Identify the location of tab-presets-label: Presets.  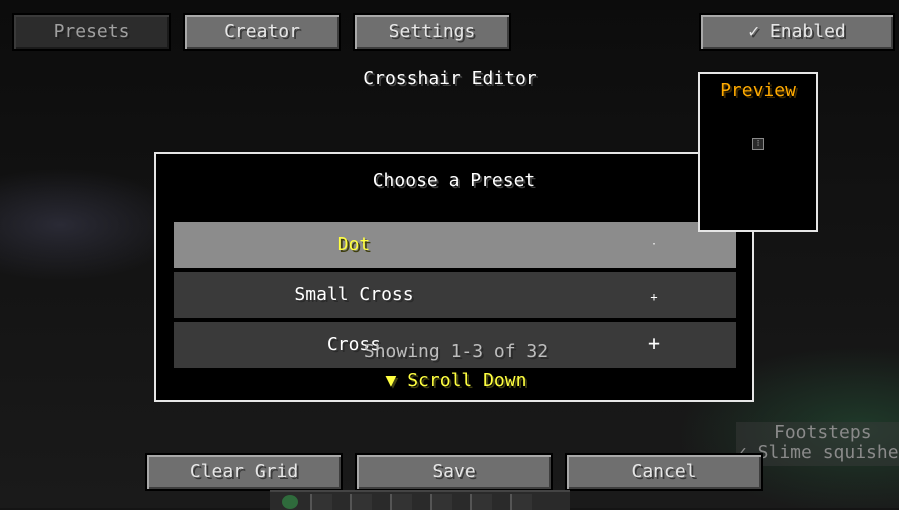
(91, 31).